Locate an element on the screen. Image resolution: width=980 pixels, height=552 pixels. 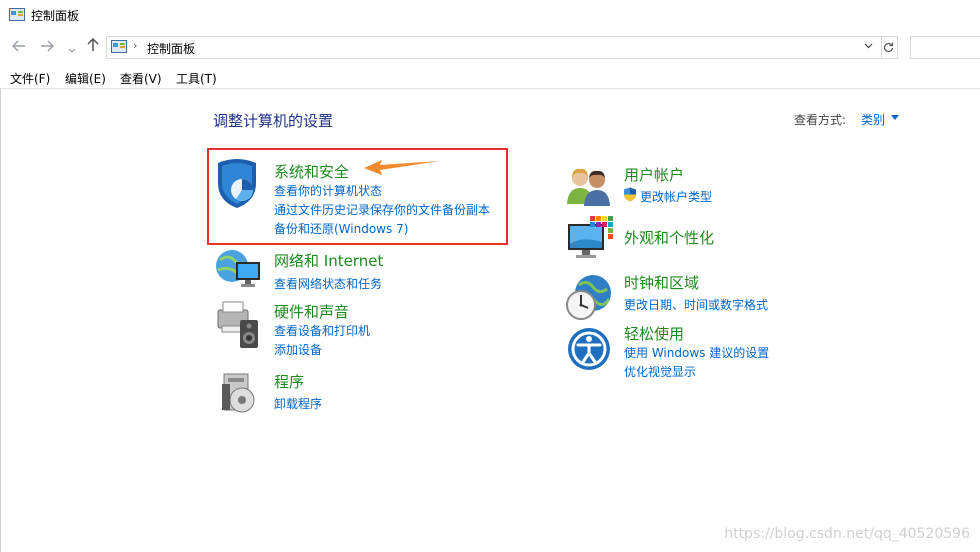
category-title-programs: 程序 is located at coordinates (289, 381).